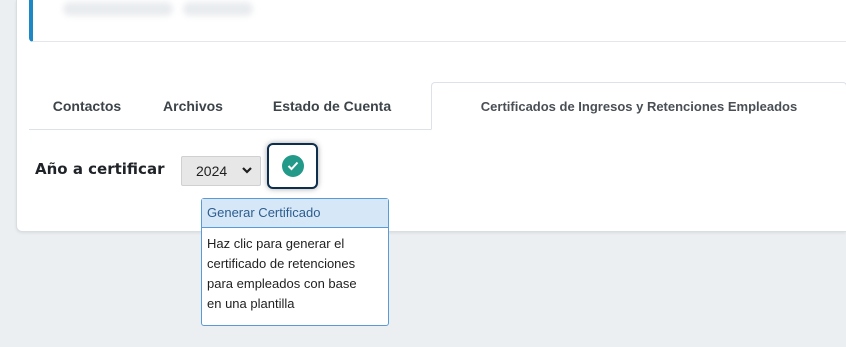 The height and width of the screenshot is (347, 846). Describe the element at coordinates (332, 106) in the screenshot. I see `tab-estado-de-cuenta: Estado de Cuenta` at that location.